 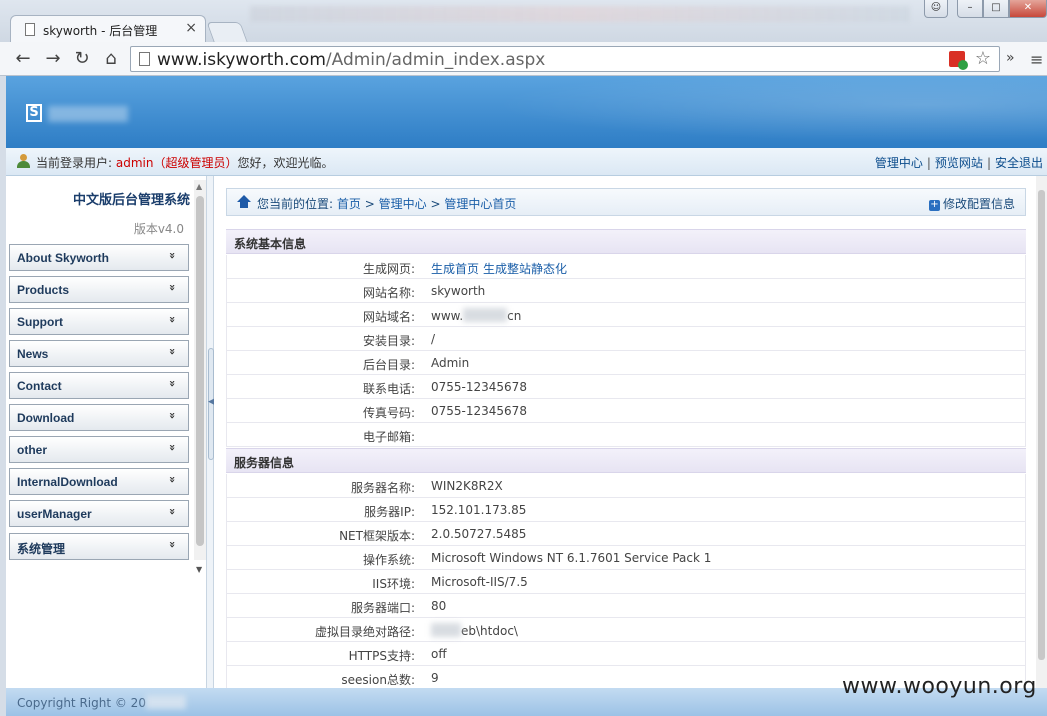 I want to click on sidebar-item-support: Support», so click(x=99, y=321).